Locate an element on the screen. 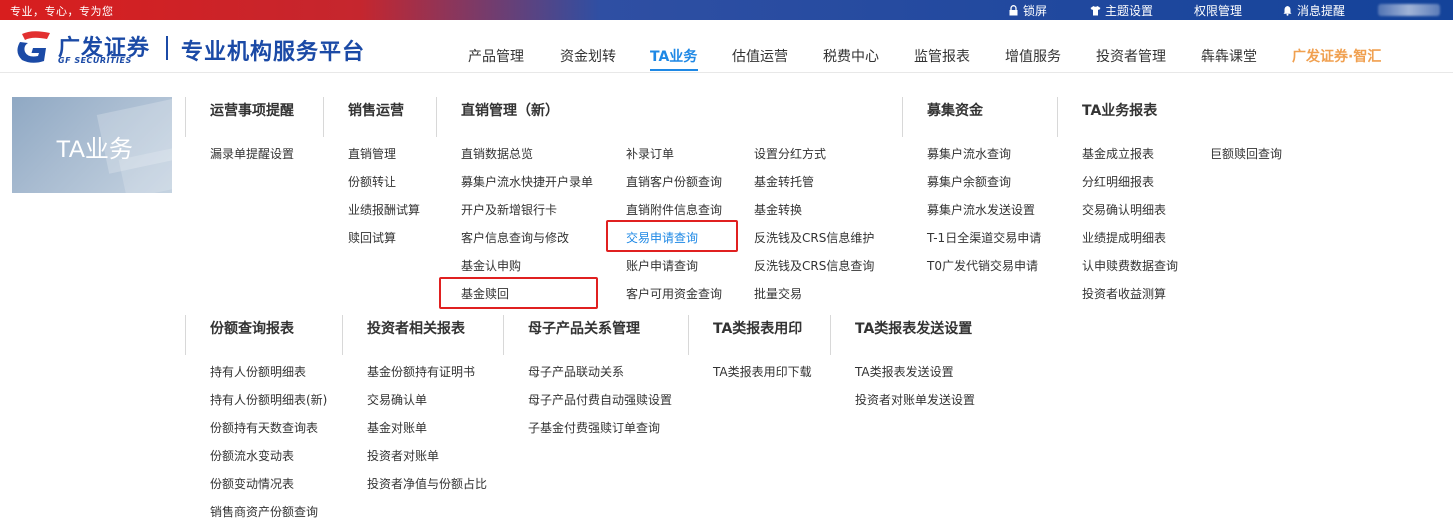  menu-link-transaction-application-query: 交易申请查询 is located at coordinates (662, 237).